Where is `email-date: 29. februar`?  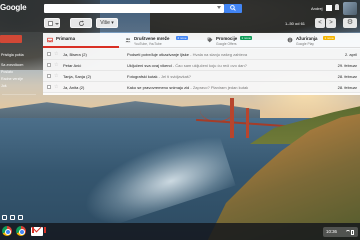 email-date: 29. februar is located at coordinates (347, 65).